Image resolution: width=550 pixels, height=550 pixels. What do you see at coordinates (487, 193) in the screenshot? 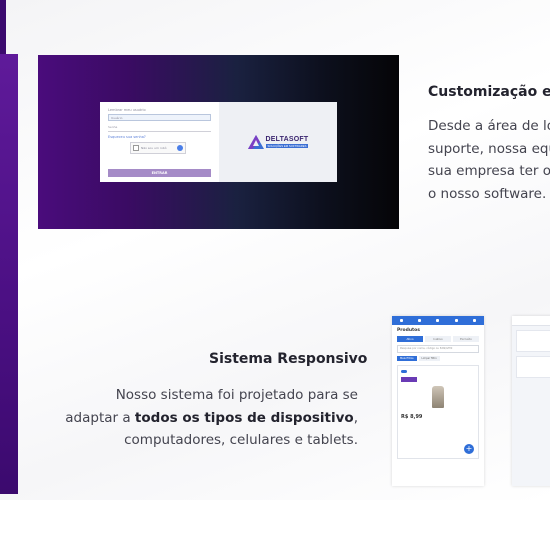
I see `customization-line: o nosso software.` at bounding box center [487, 193].